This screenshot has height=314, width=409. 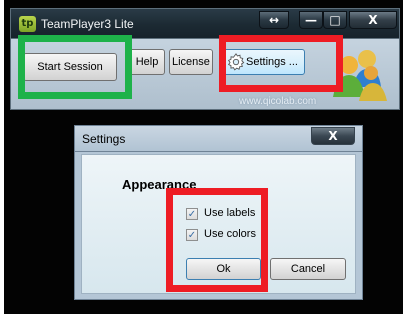 What do you see at coordinates (205, 23) in the screenshot?
I see `main-titlebar: tp TeamPlayer3 Lite ↔ — □ X` at bounding box center [205, 23].